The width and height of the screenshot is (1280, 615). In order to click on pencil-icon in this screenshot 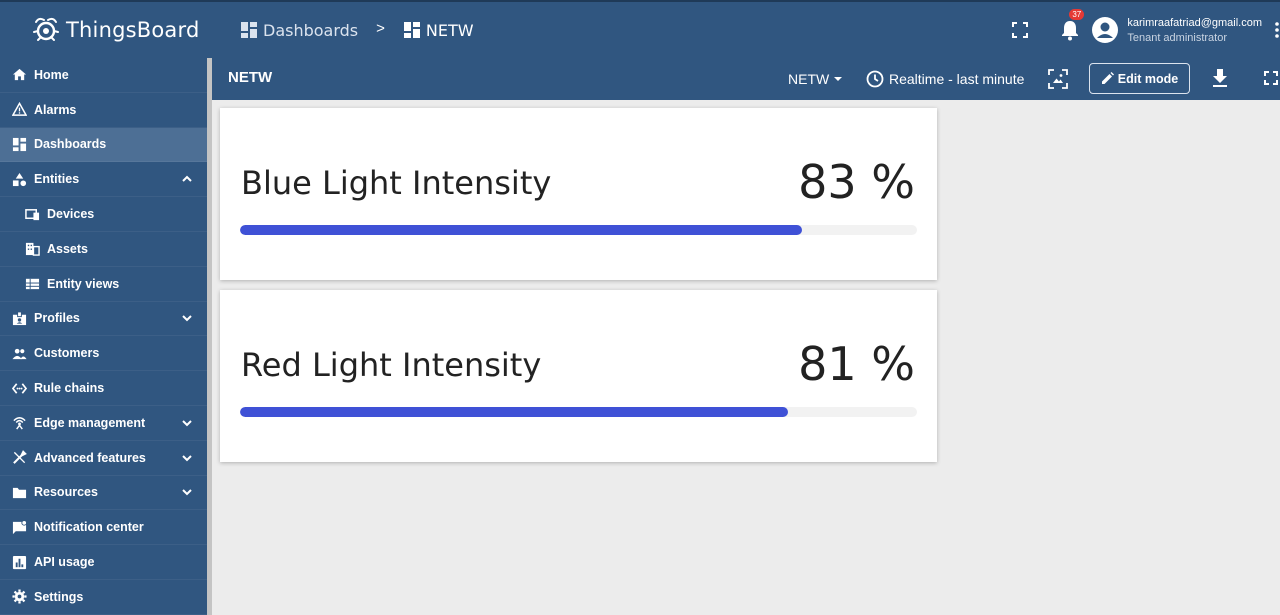, I will do `click(1107, 78)`.